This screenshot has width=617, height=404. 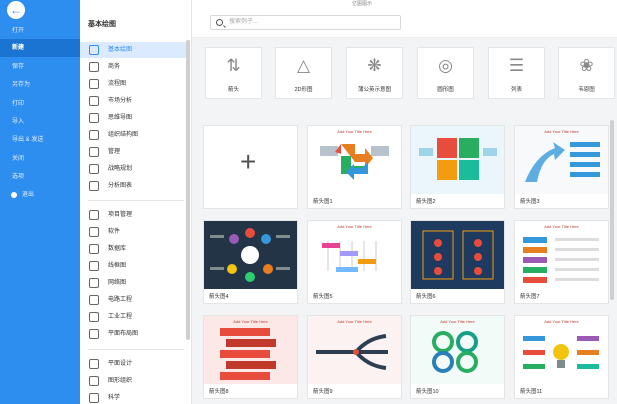 What do you see at coordinates (188, 190) in the screenshot?
I see `category-scrollbar` at bounding box center [188, 190].